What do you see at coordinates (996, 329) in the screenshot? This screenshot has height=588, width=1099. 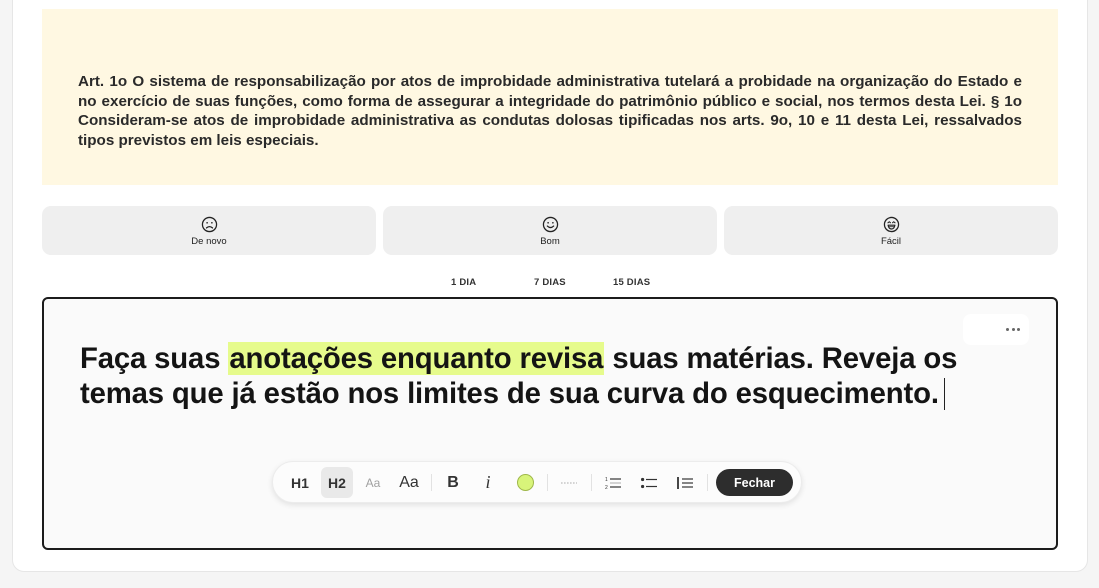 I see `more-options-button` at bounding box center [996, 329].